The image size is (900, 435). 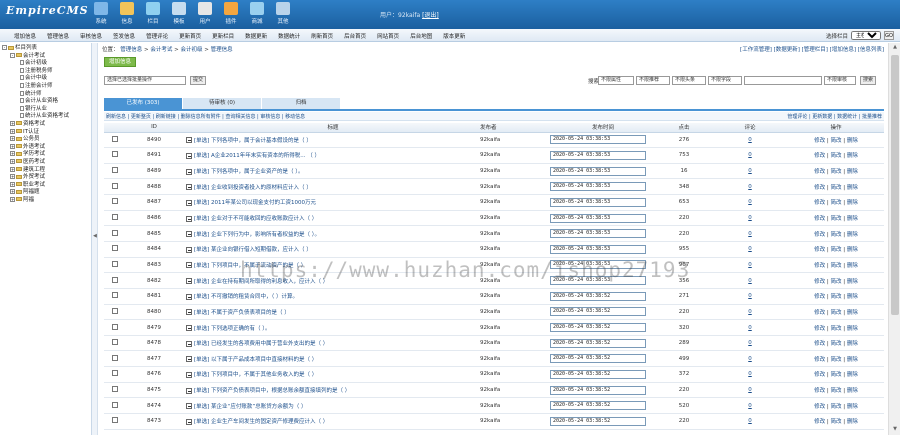 What do you see at coordinates (34, 56) in the screenshot?
I see `tree-node-label: 会计考试` at bounding box center [34, 56].